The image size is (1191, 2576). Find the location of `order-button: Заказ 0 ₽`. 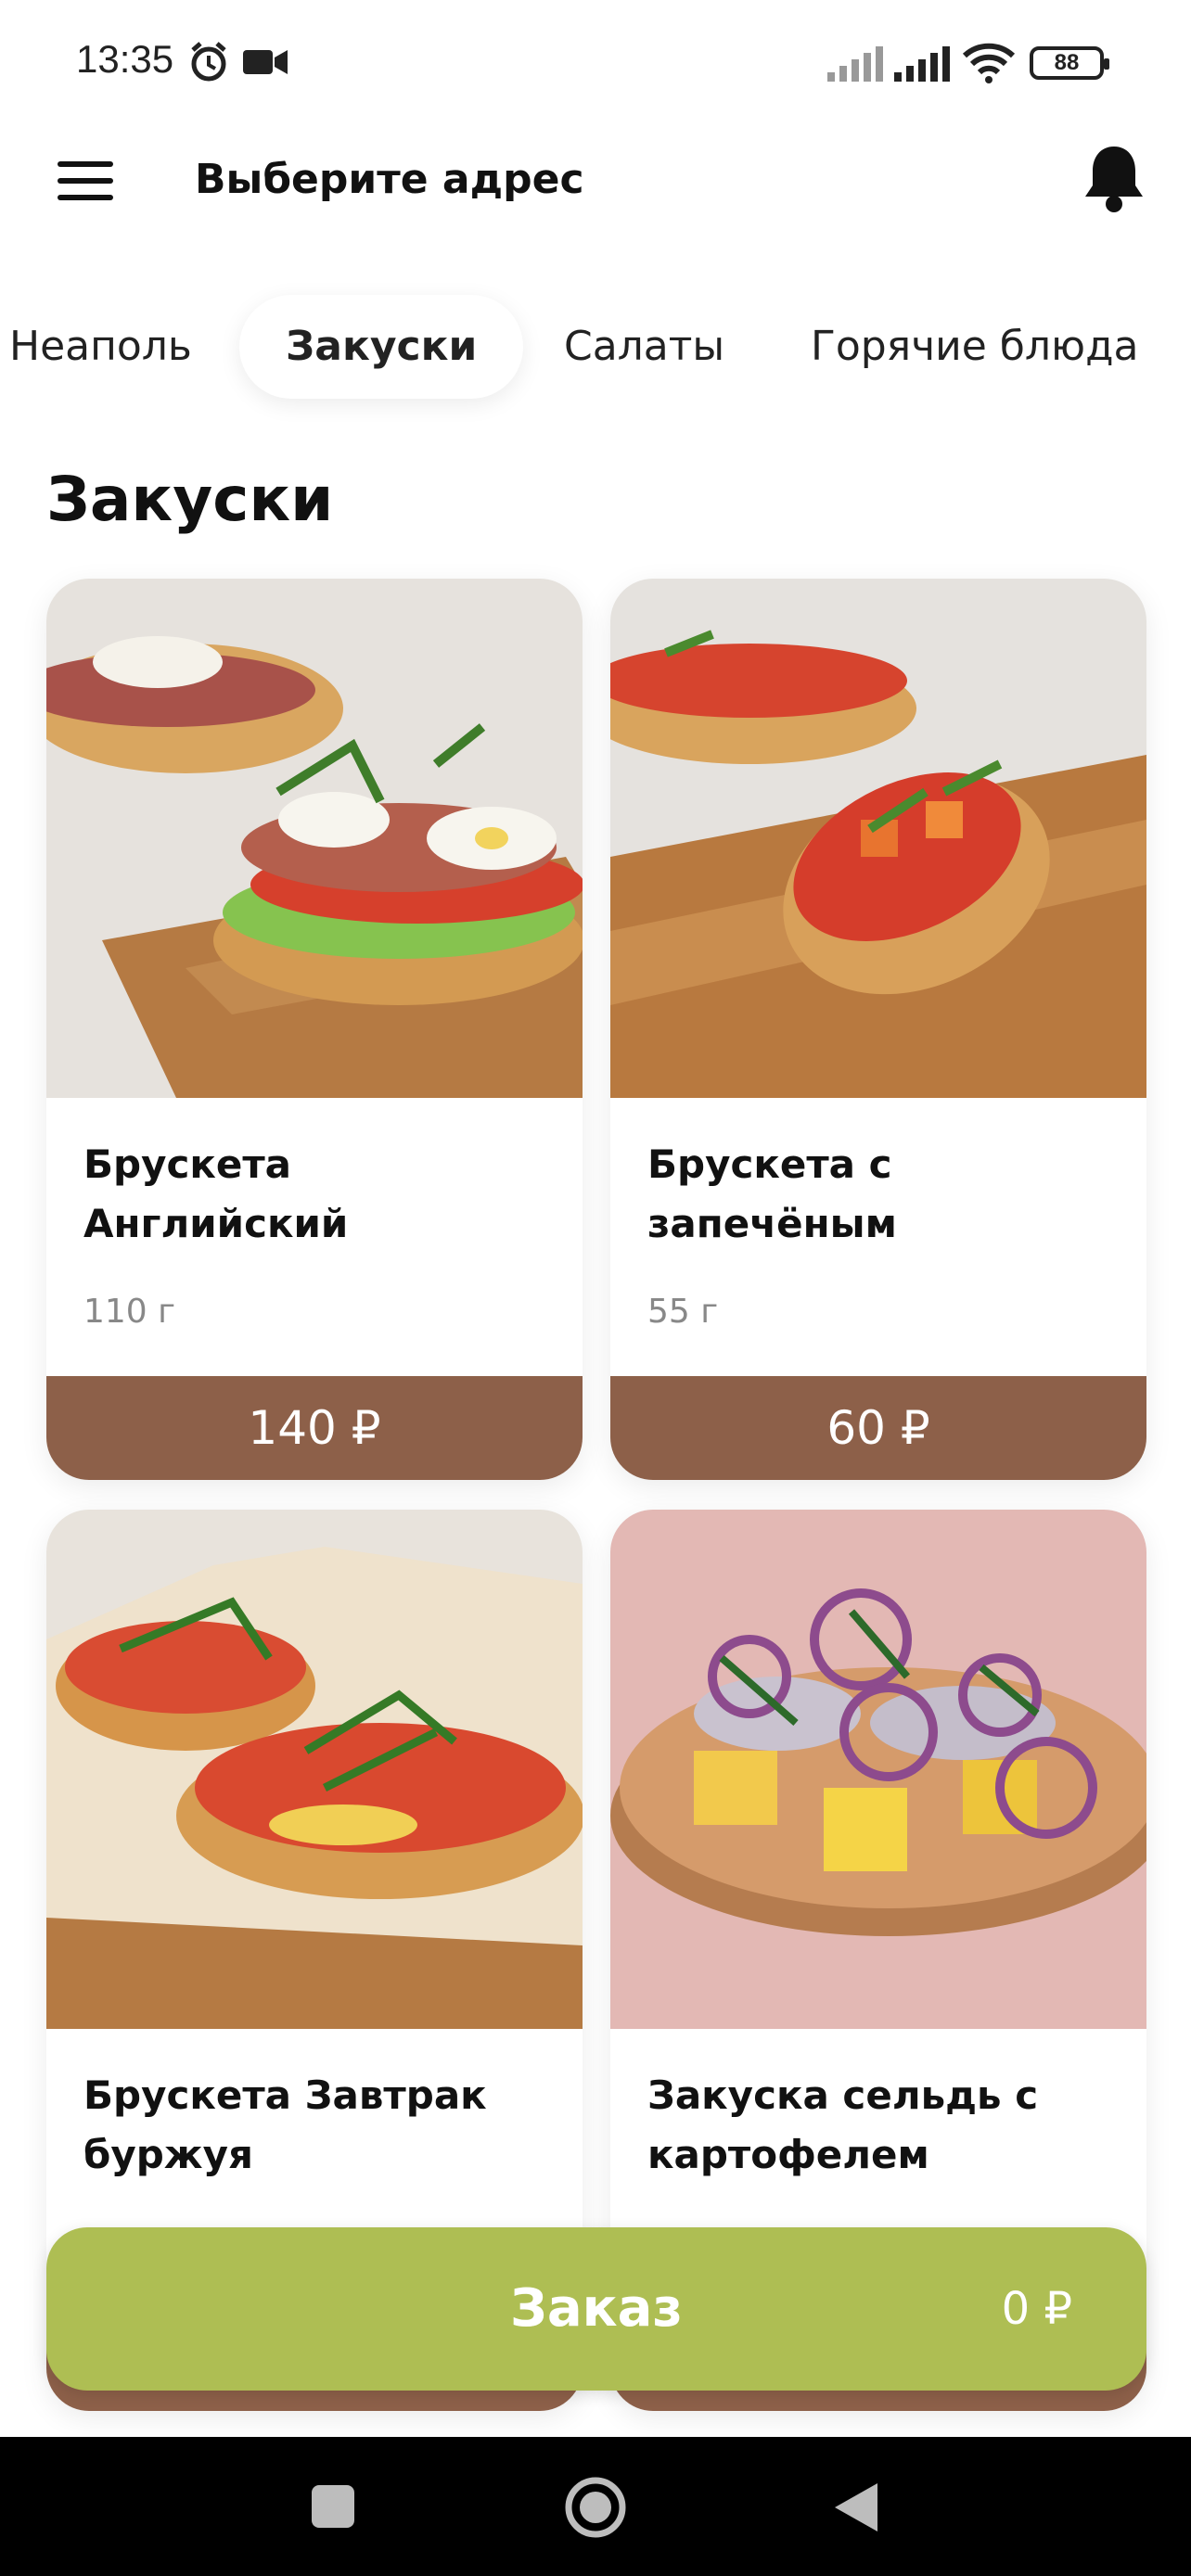

order-button: Заказ 0 ₽ is located at coordinates (596, 2309).